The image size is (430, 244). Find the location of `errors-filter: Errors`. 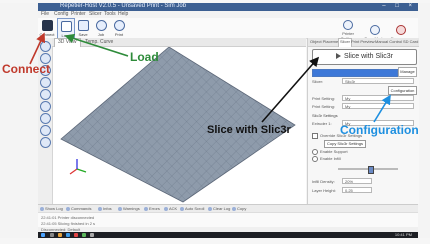

errors-filter: Errors is located at coordinates (152, 208).